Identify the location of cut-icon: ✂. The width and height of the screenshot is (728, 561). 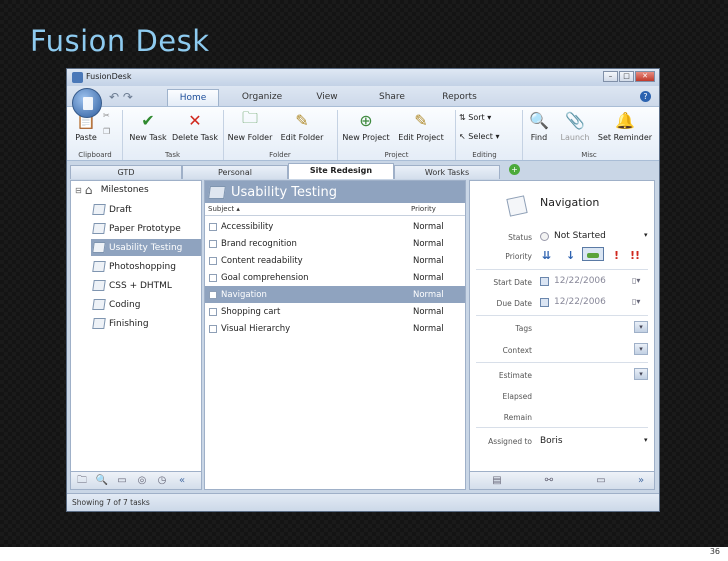
(106, 115).